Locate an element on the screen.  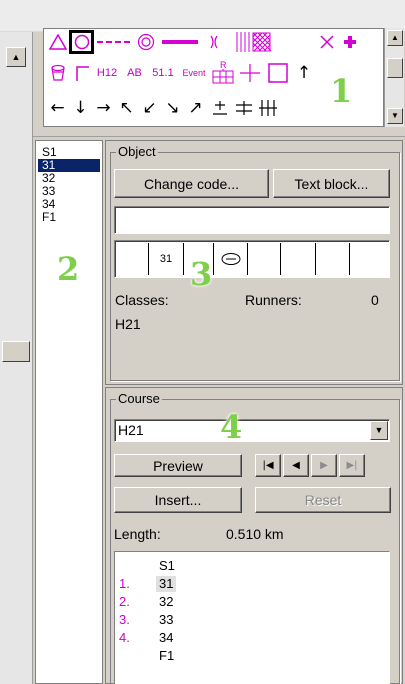
list-item: 2. 32 is located at coordinates (250, 602).